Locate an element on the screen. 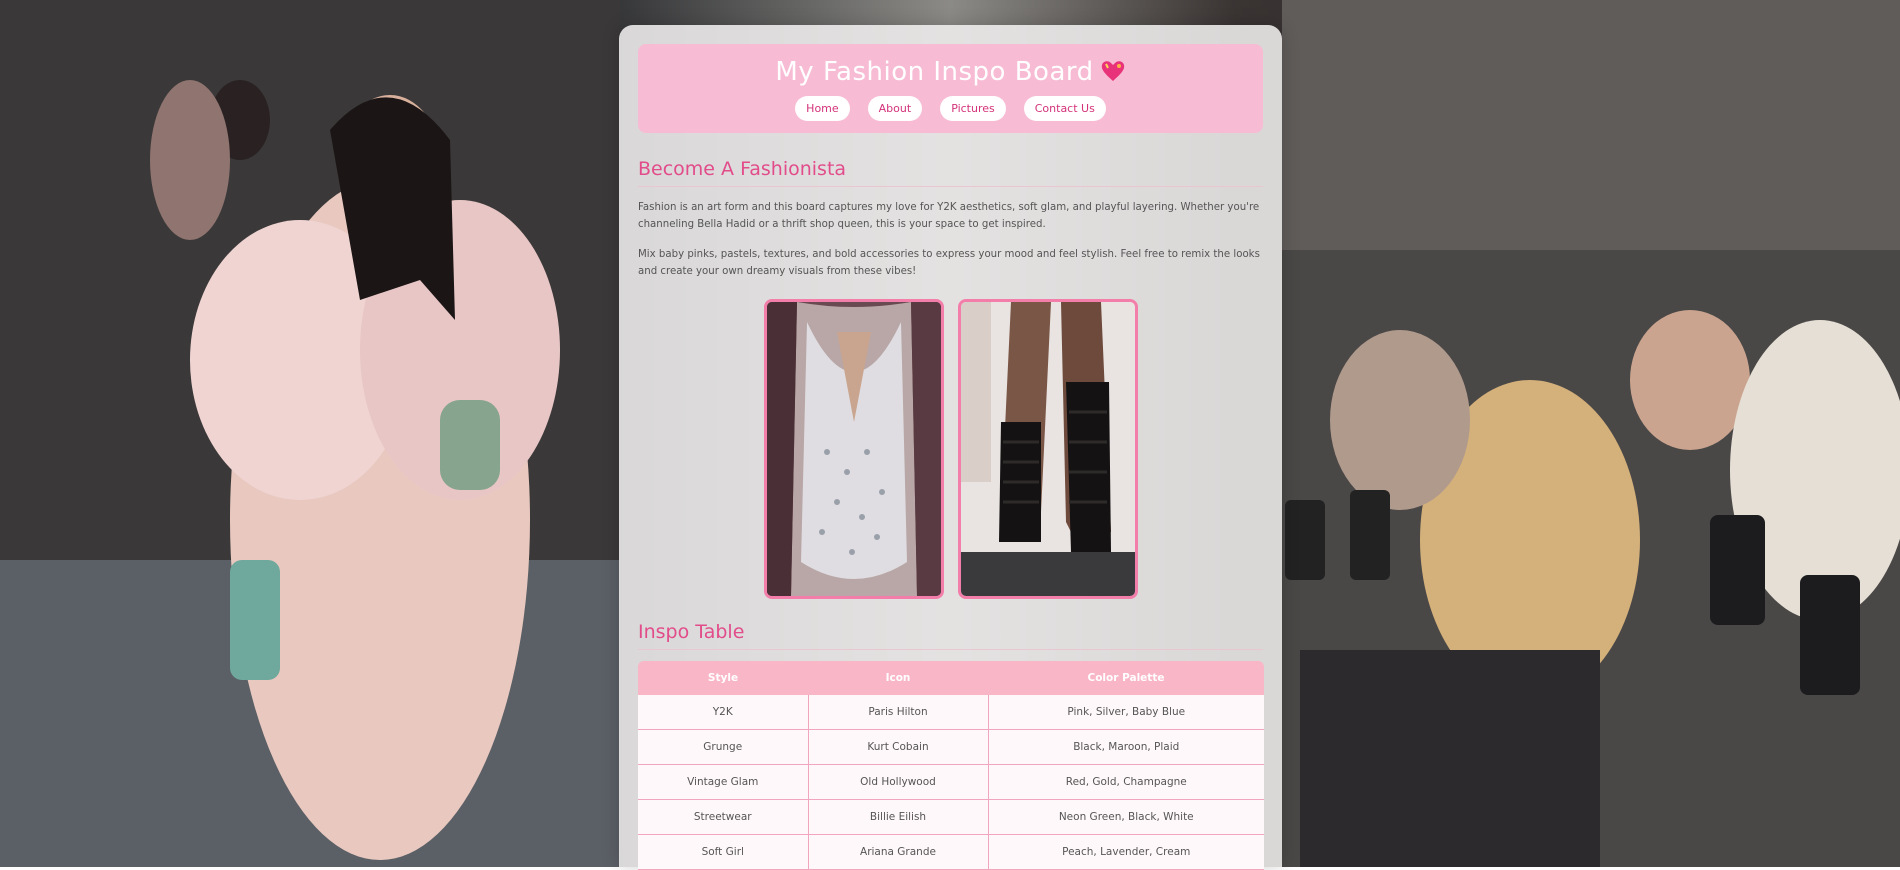  table-heading: Inspo Table is located at coordinates (950, 635).